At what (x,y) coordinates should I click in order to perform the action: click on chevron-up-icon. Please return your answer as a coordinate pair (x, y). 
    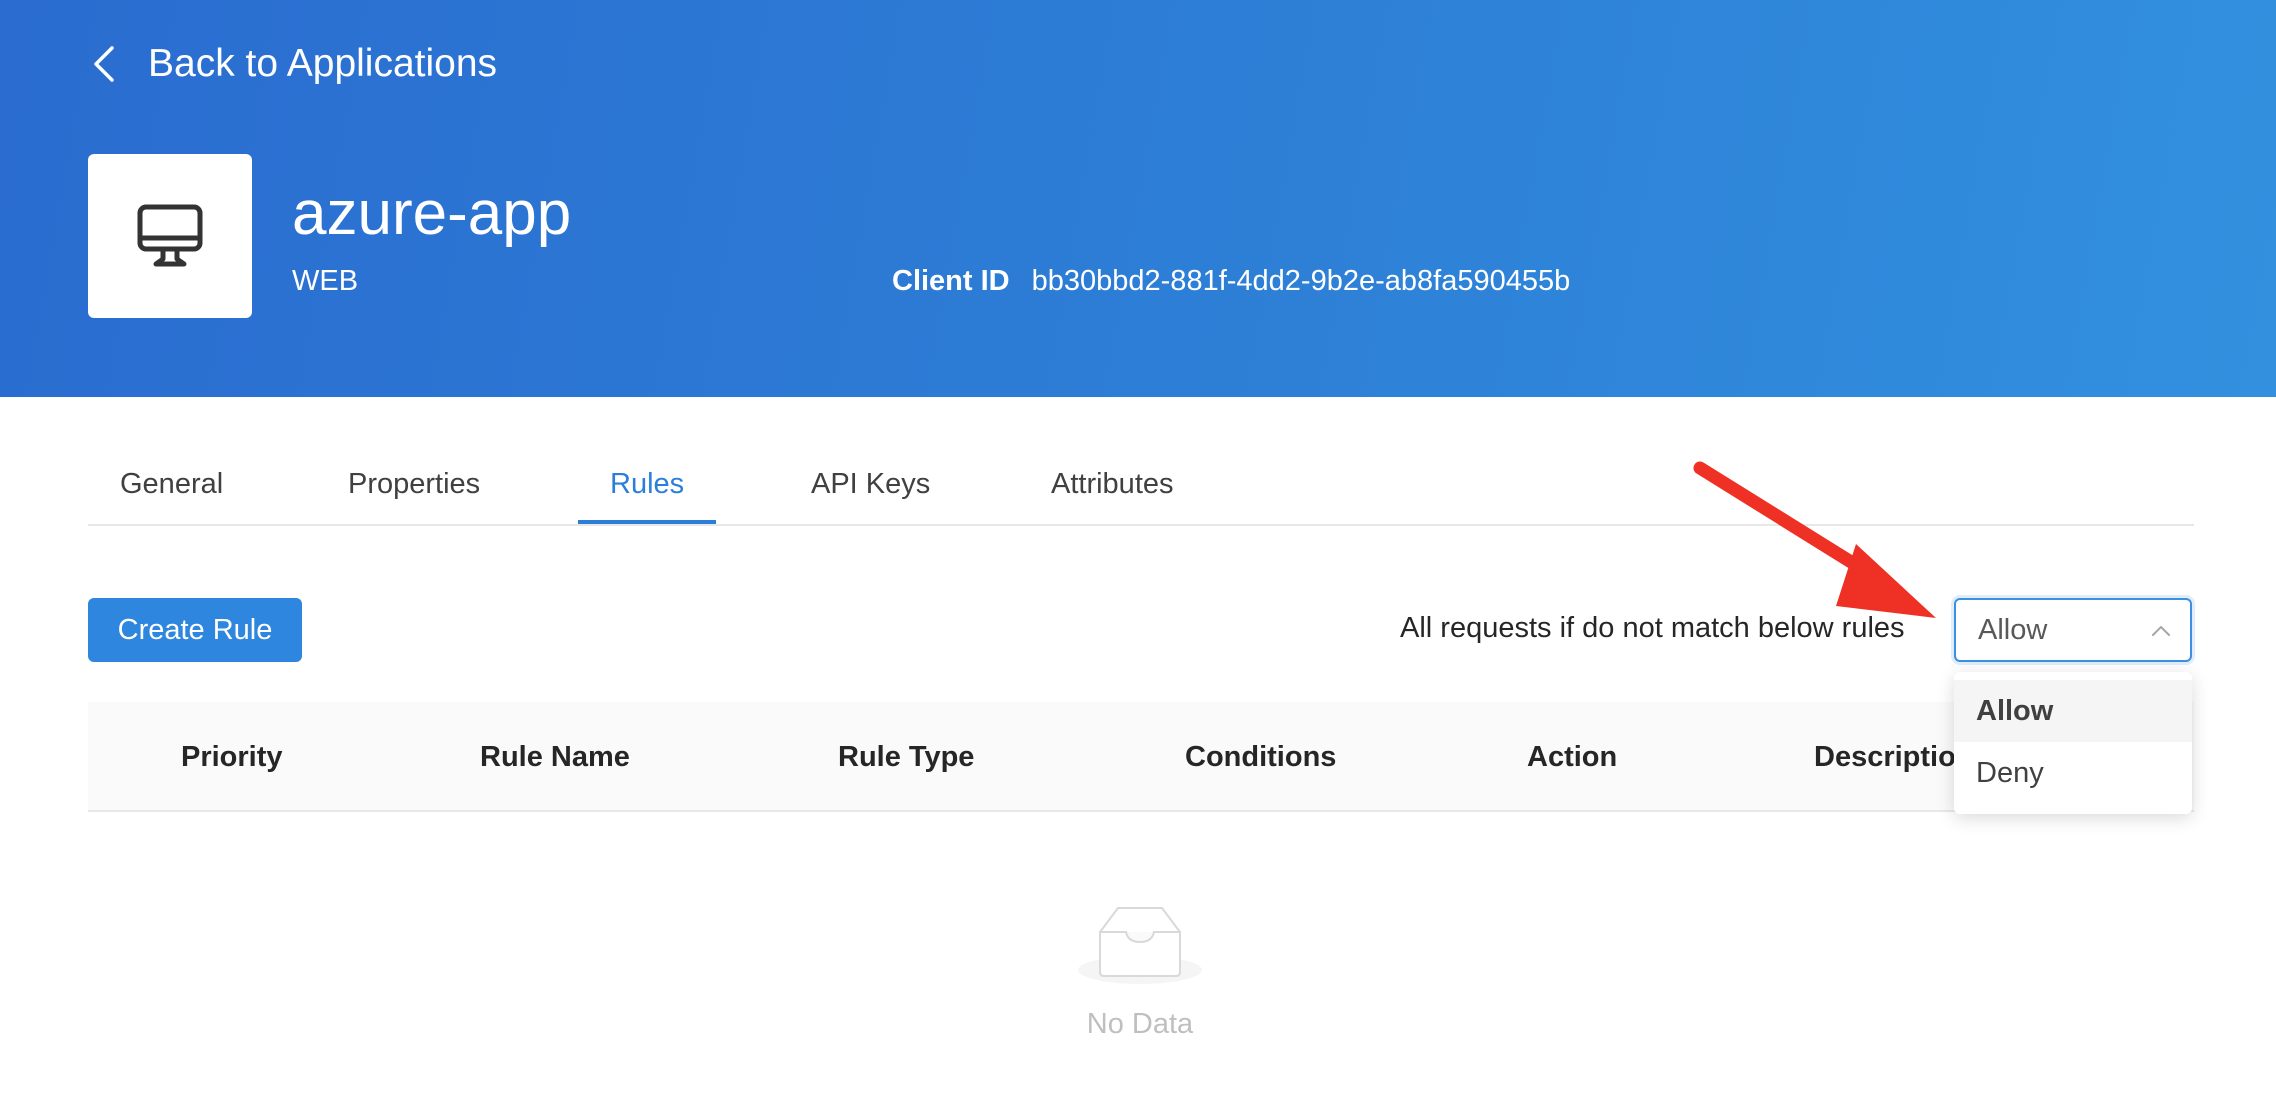
    Looking at the image, I should click on (2161, 631).